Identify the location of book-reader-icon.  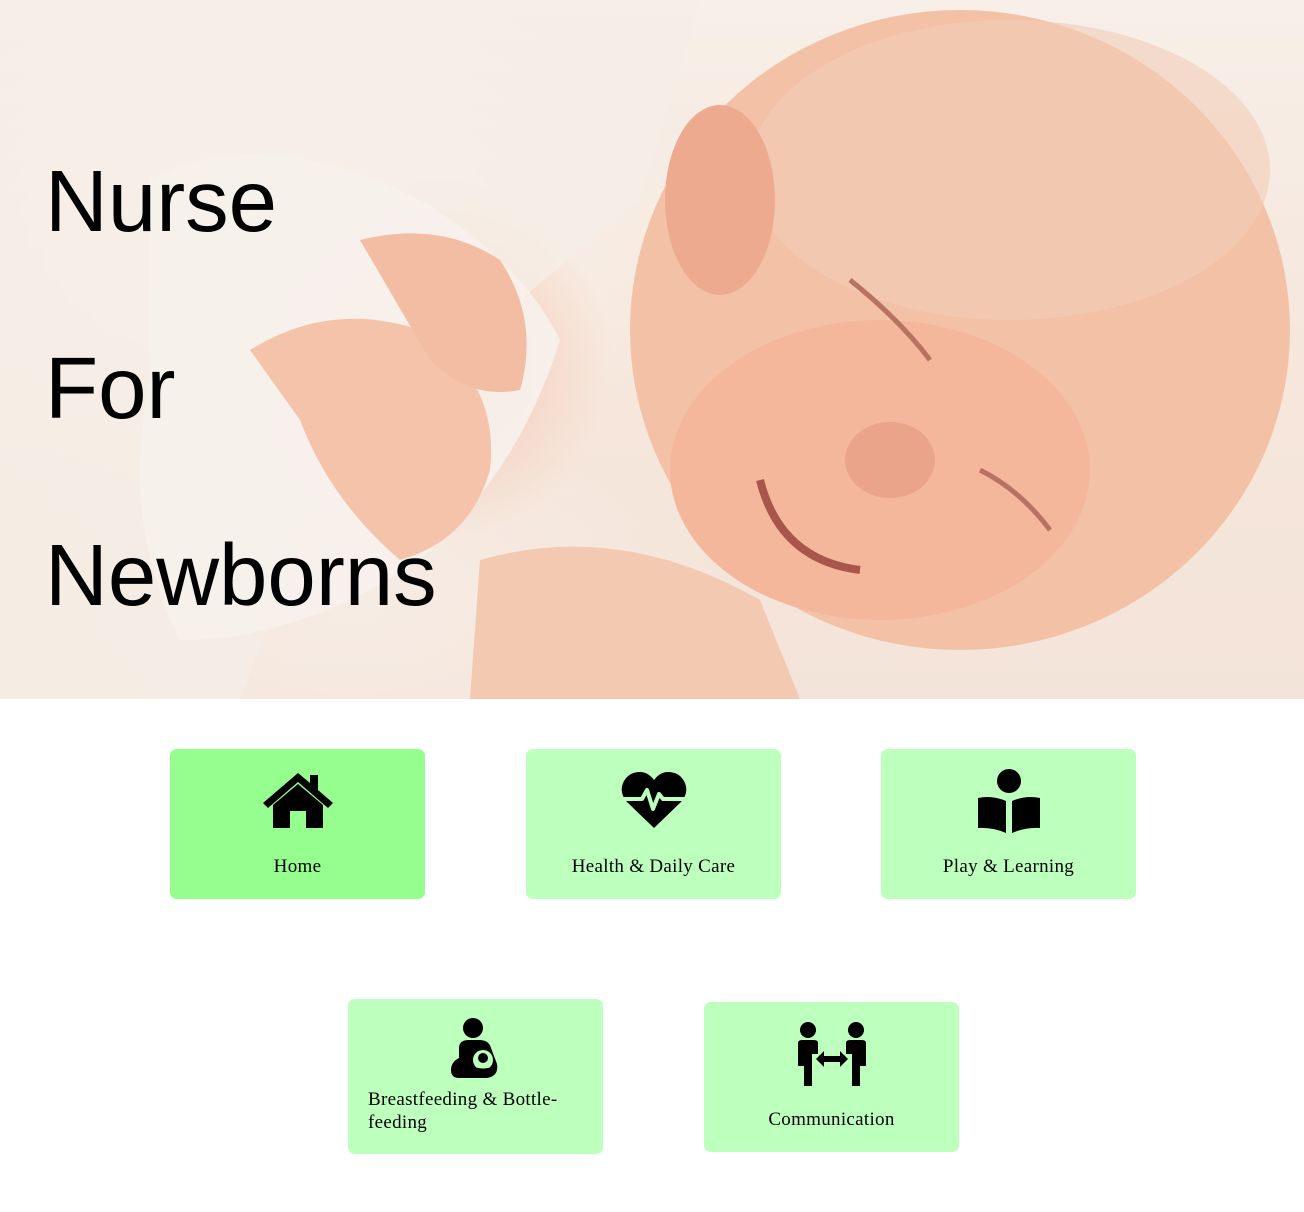
(1008, 801).